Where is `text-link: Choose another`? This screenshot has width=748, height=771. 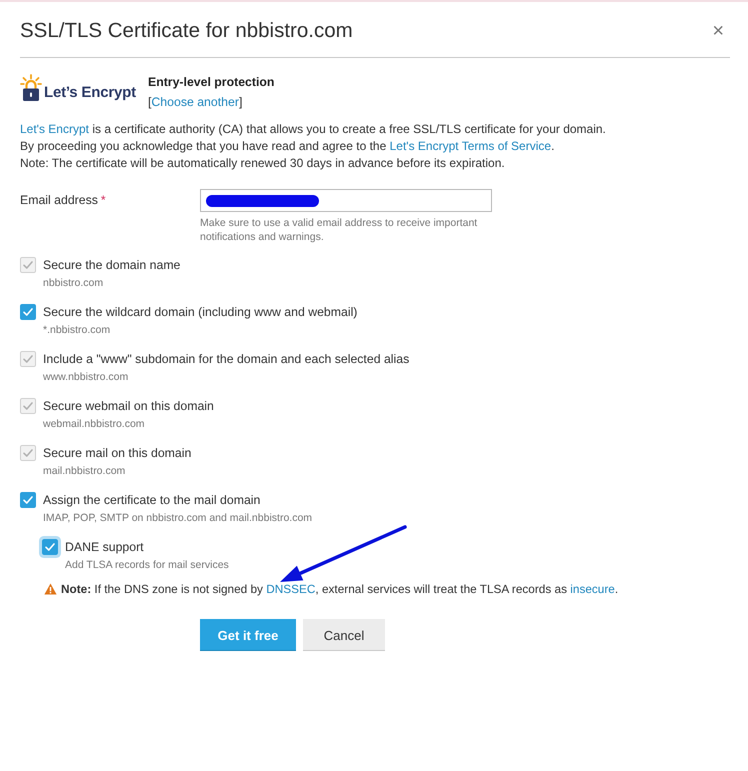
text-link: Choose another is located at coordinates (195, 102).